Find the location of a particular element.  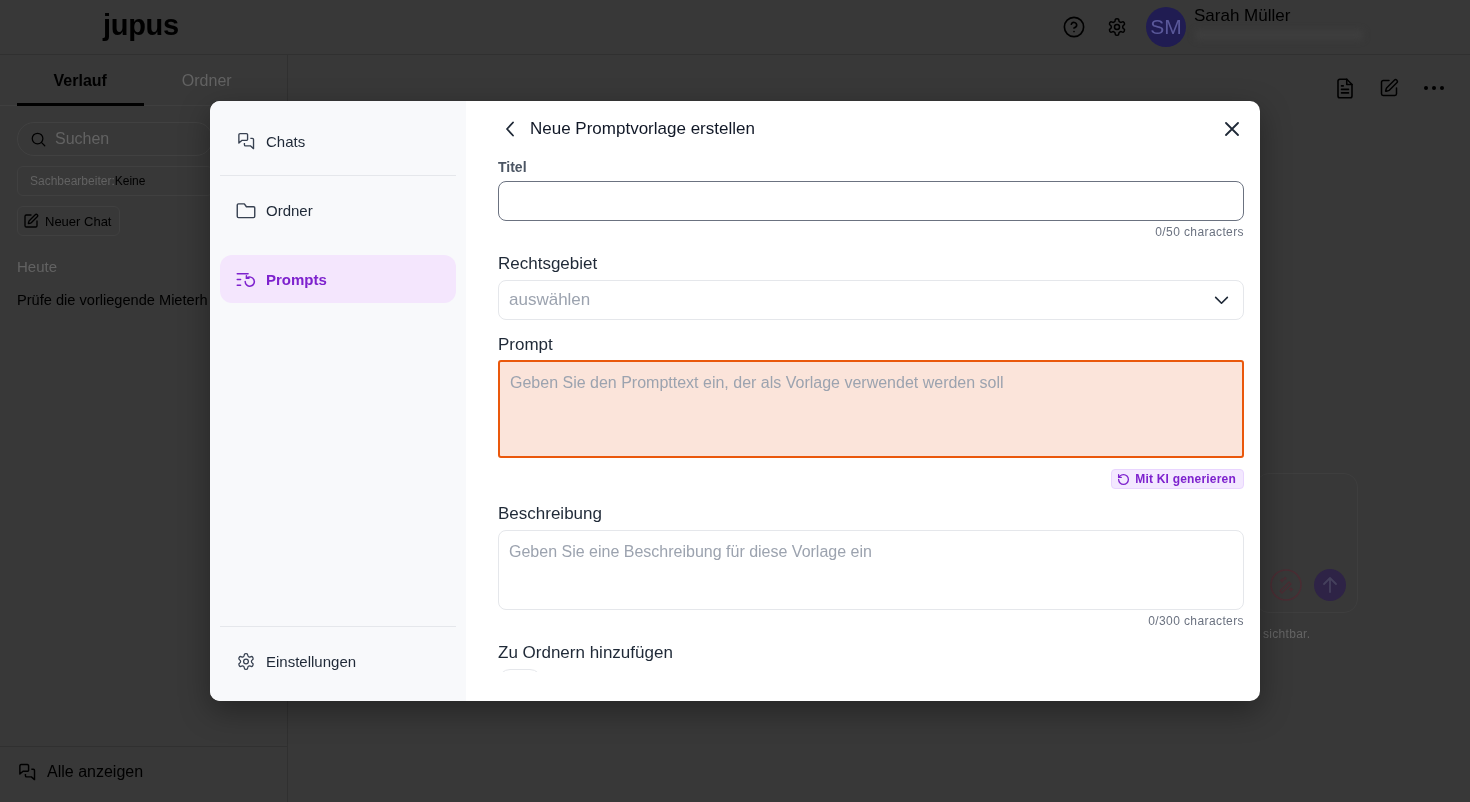

chevron-down-icon is located at coordinates (1221, 300).